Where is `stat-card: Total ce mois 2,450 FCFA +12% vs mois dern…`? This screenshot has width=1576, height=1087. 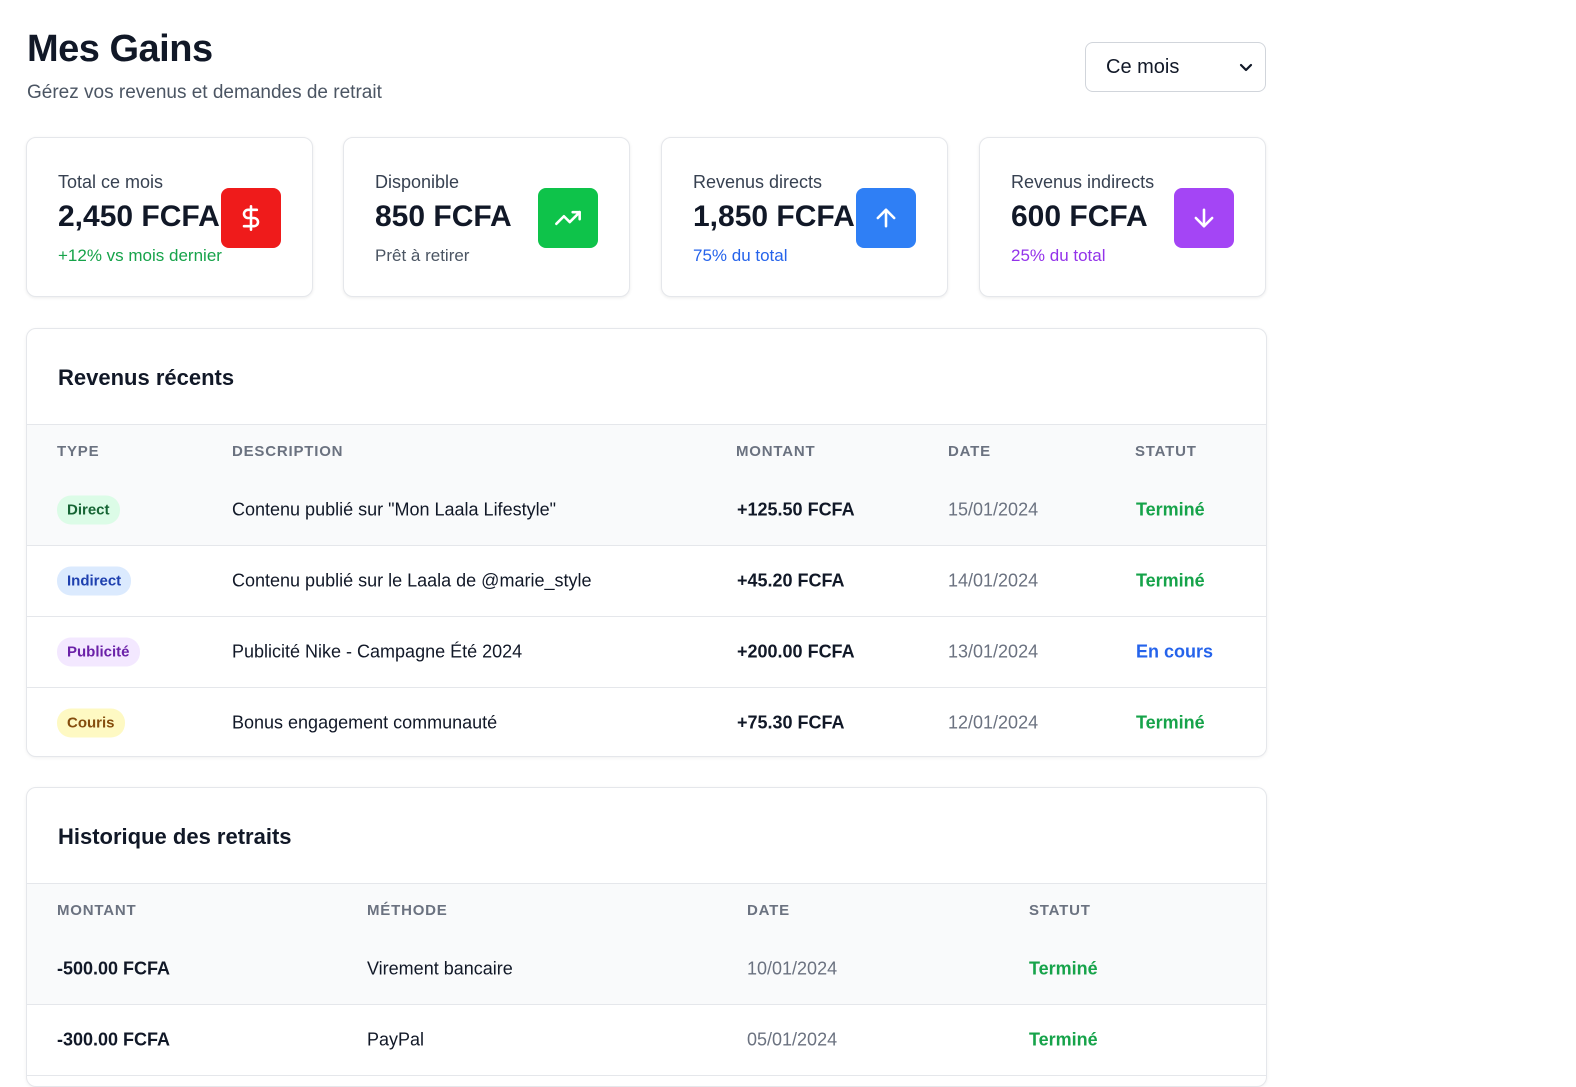 stat-card: Total ce mois 2,450 FCFA +12% vs mois dern… is located at coordinates (169, 217).